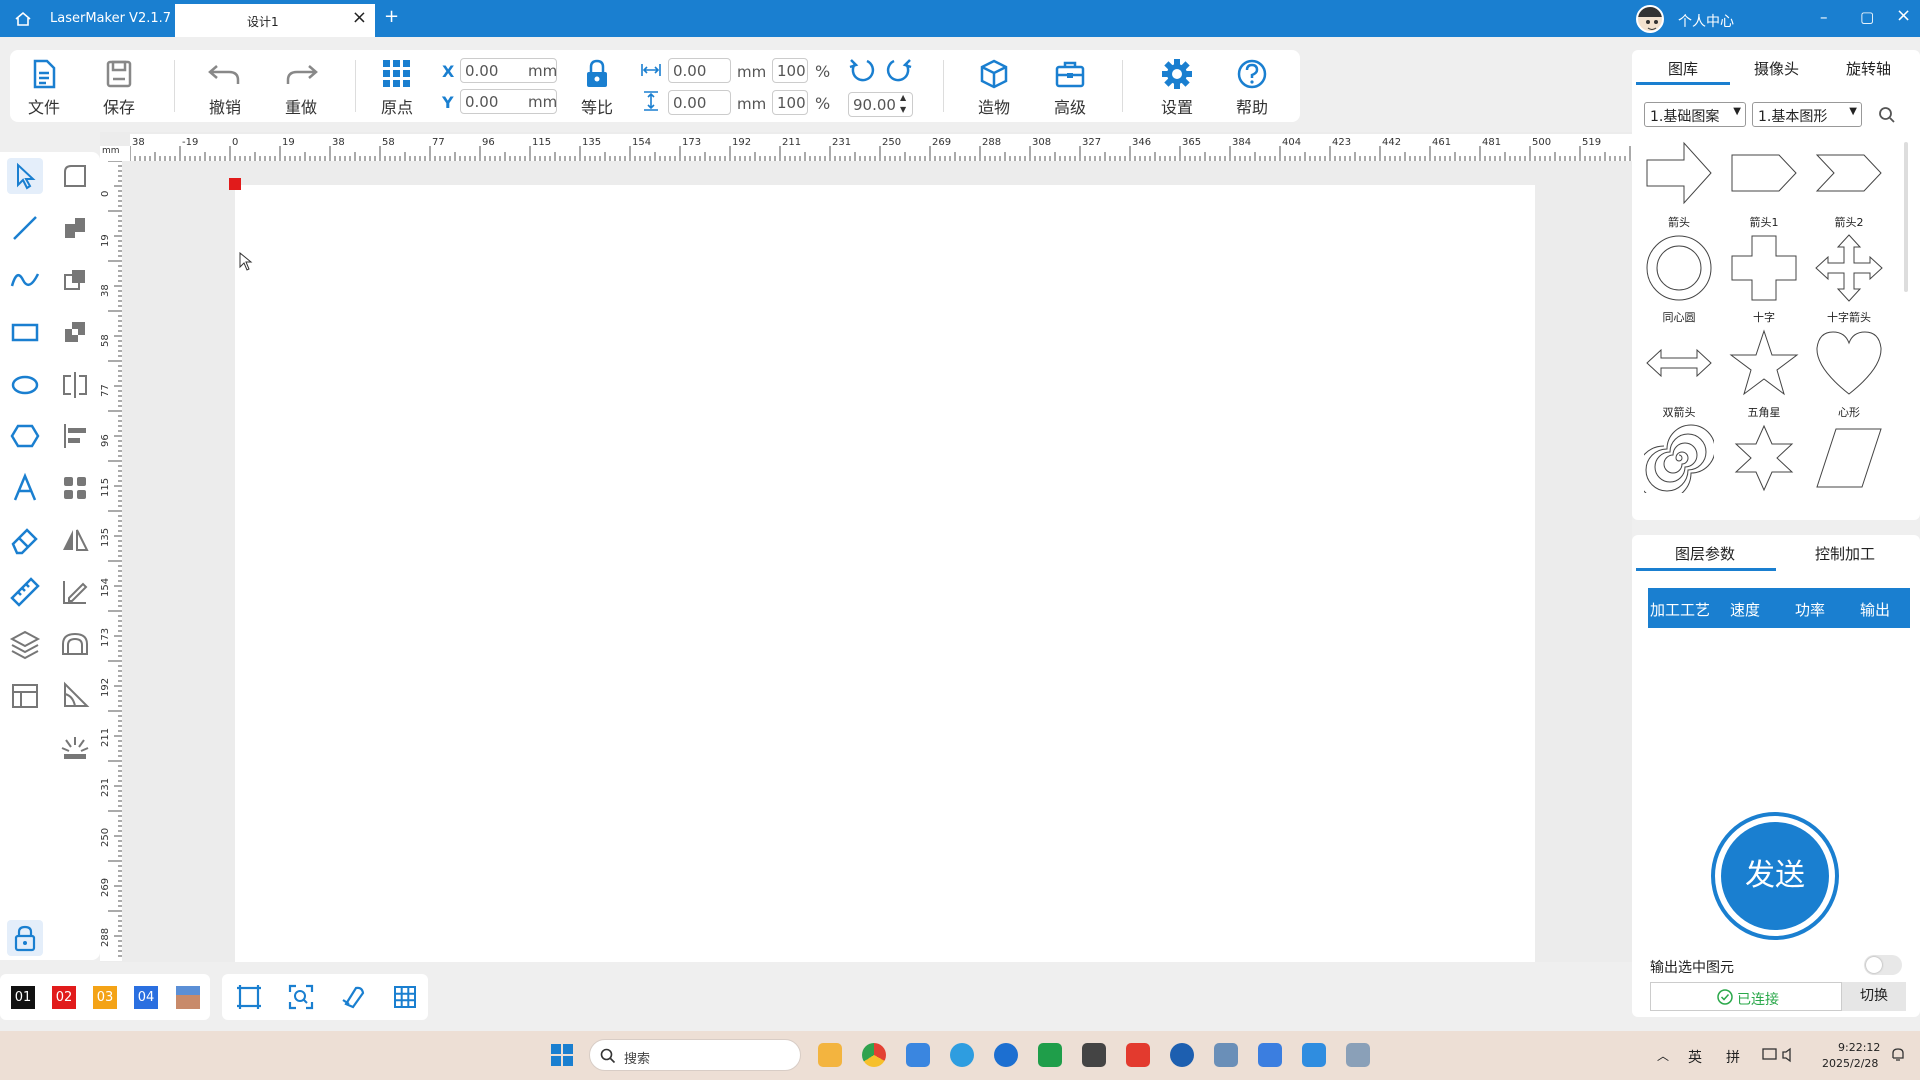 This screenshot has width=1920, height=1080. What do you see at coordinates (75, 748) in the screenshot?
I see `laser-effect-tool` at bounding box center [75, 748].